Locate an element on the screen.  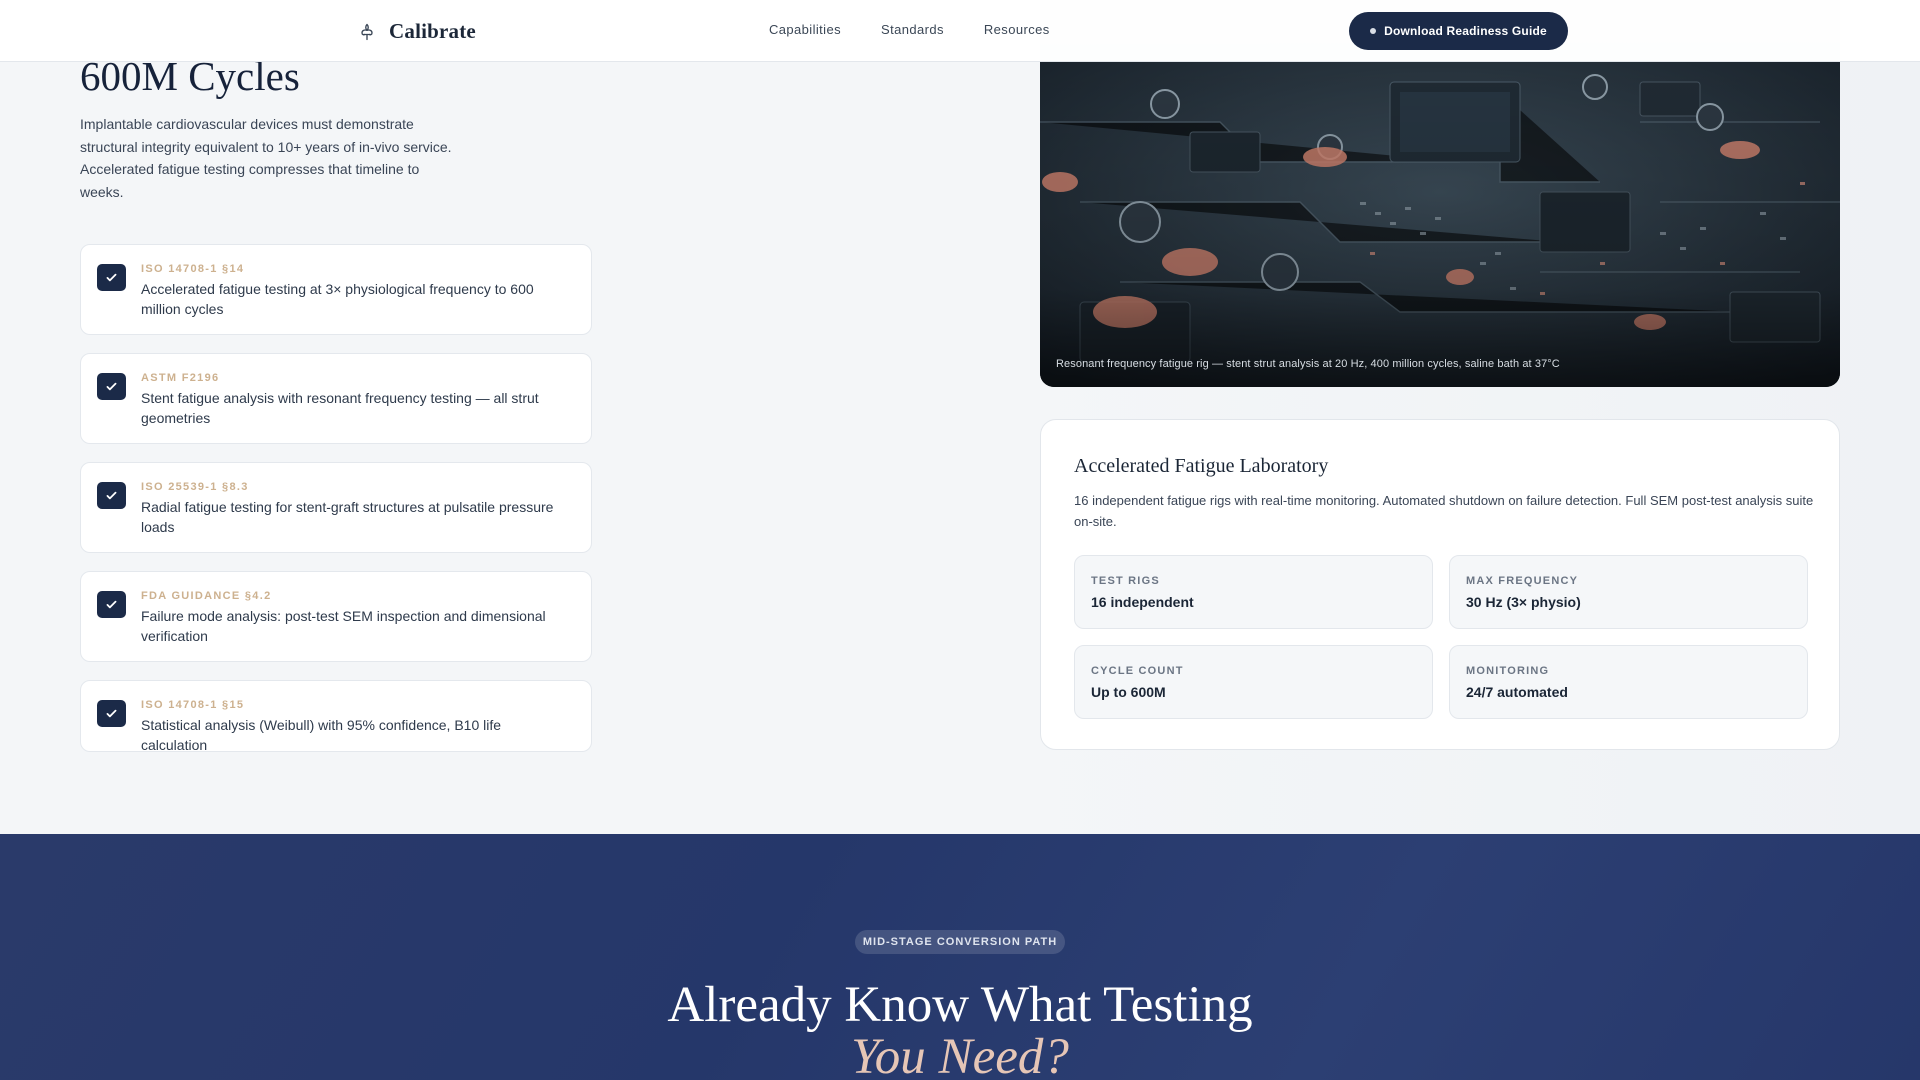
stat-monitoring: MONITORING 24/7 automated is located at coordinates (1628, 682).